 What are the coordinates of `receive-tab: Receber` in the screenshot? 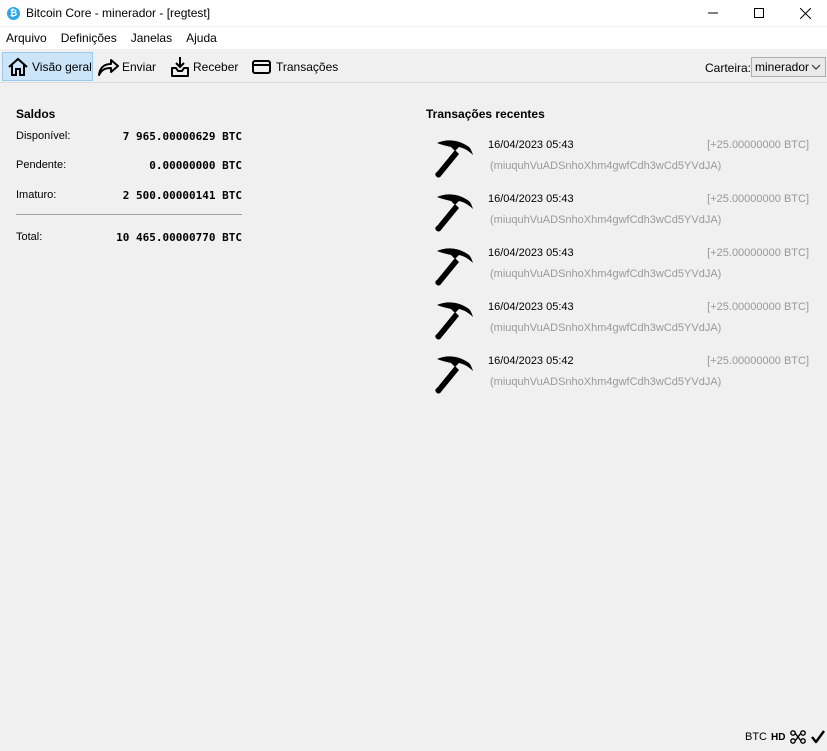 It's located at (204, 66).